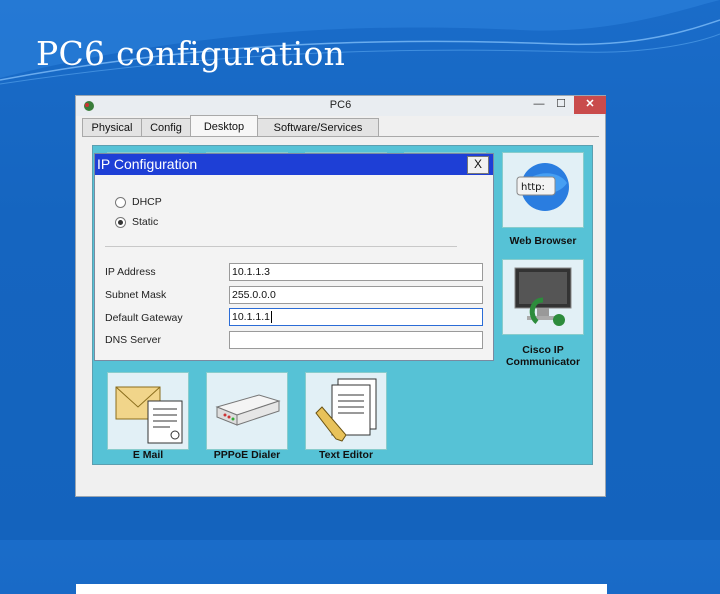 This screenshot has height=594, width=720. Describe the element at coordinates (346, 455) in the screenshot. I see `text-editor-label: Text Editor` at that location.